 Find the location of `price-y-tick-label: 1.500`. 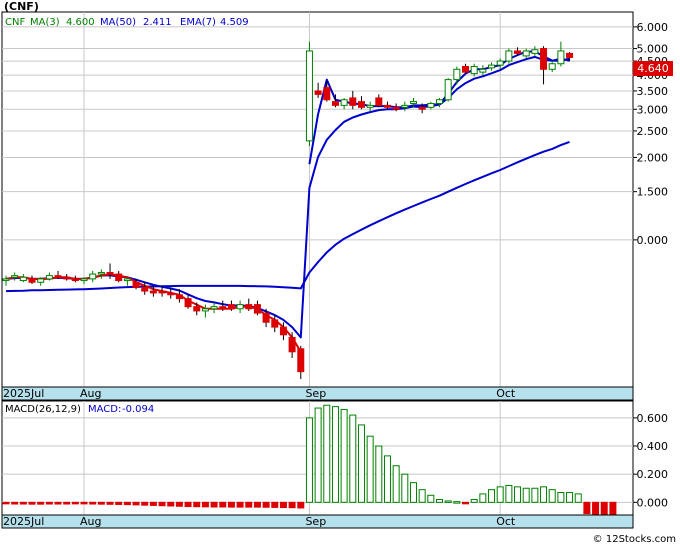

price-y-tick-label: 1.500 is located at coordinates (653, 192).